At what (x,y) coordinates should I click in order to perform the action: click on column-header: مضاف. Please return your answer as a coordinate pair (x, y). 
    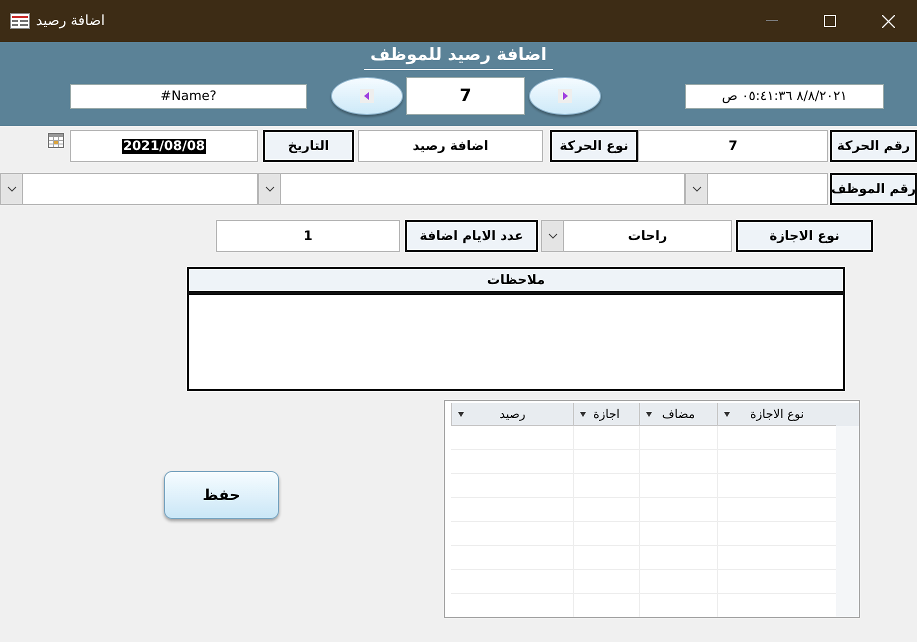
    Looking at the image, I should click on (678, 414).